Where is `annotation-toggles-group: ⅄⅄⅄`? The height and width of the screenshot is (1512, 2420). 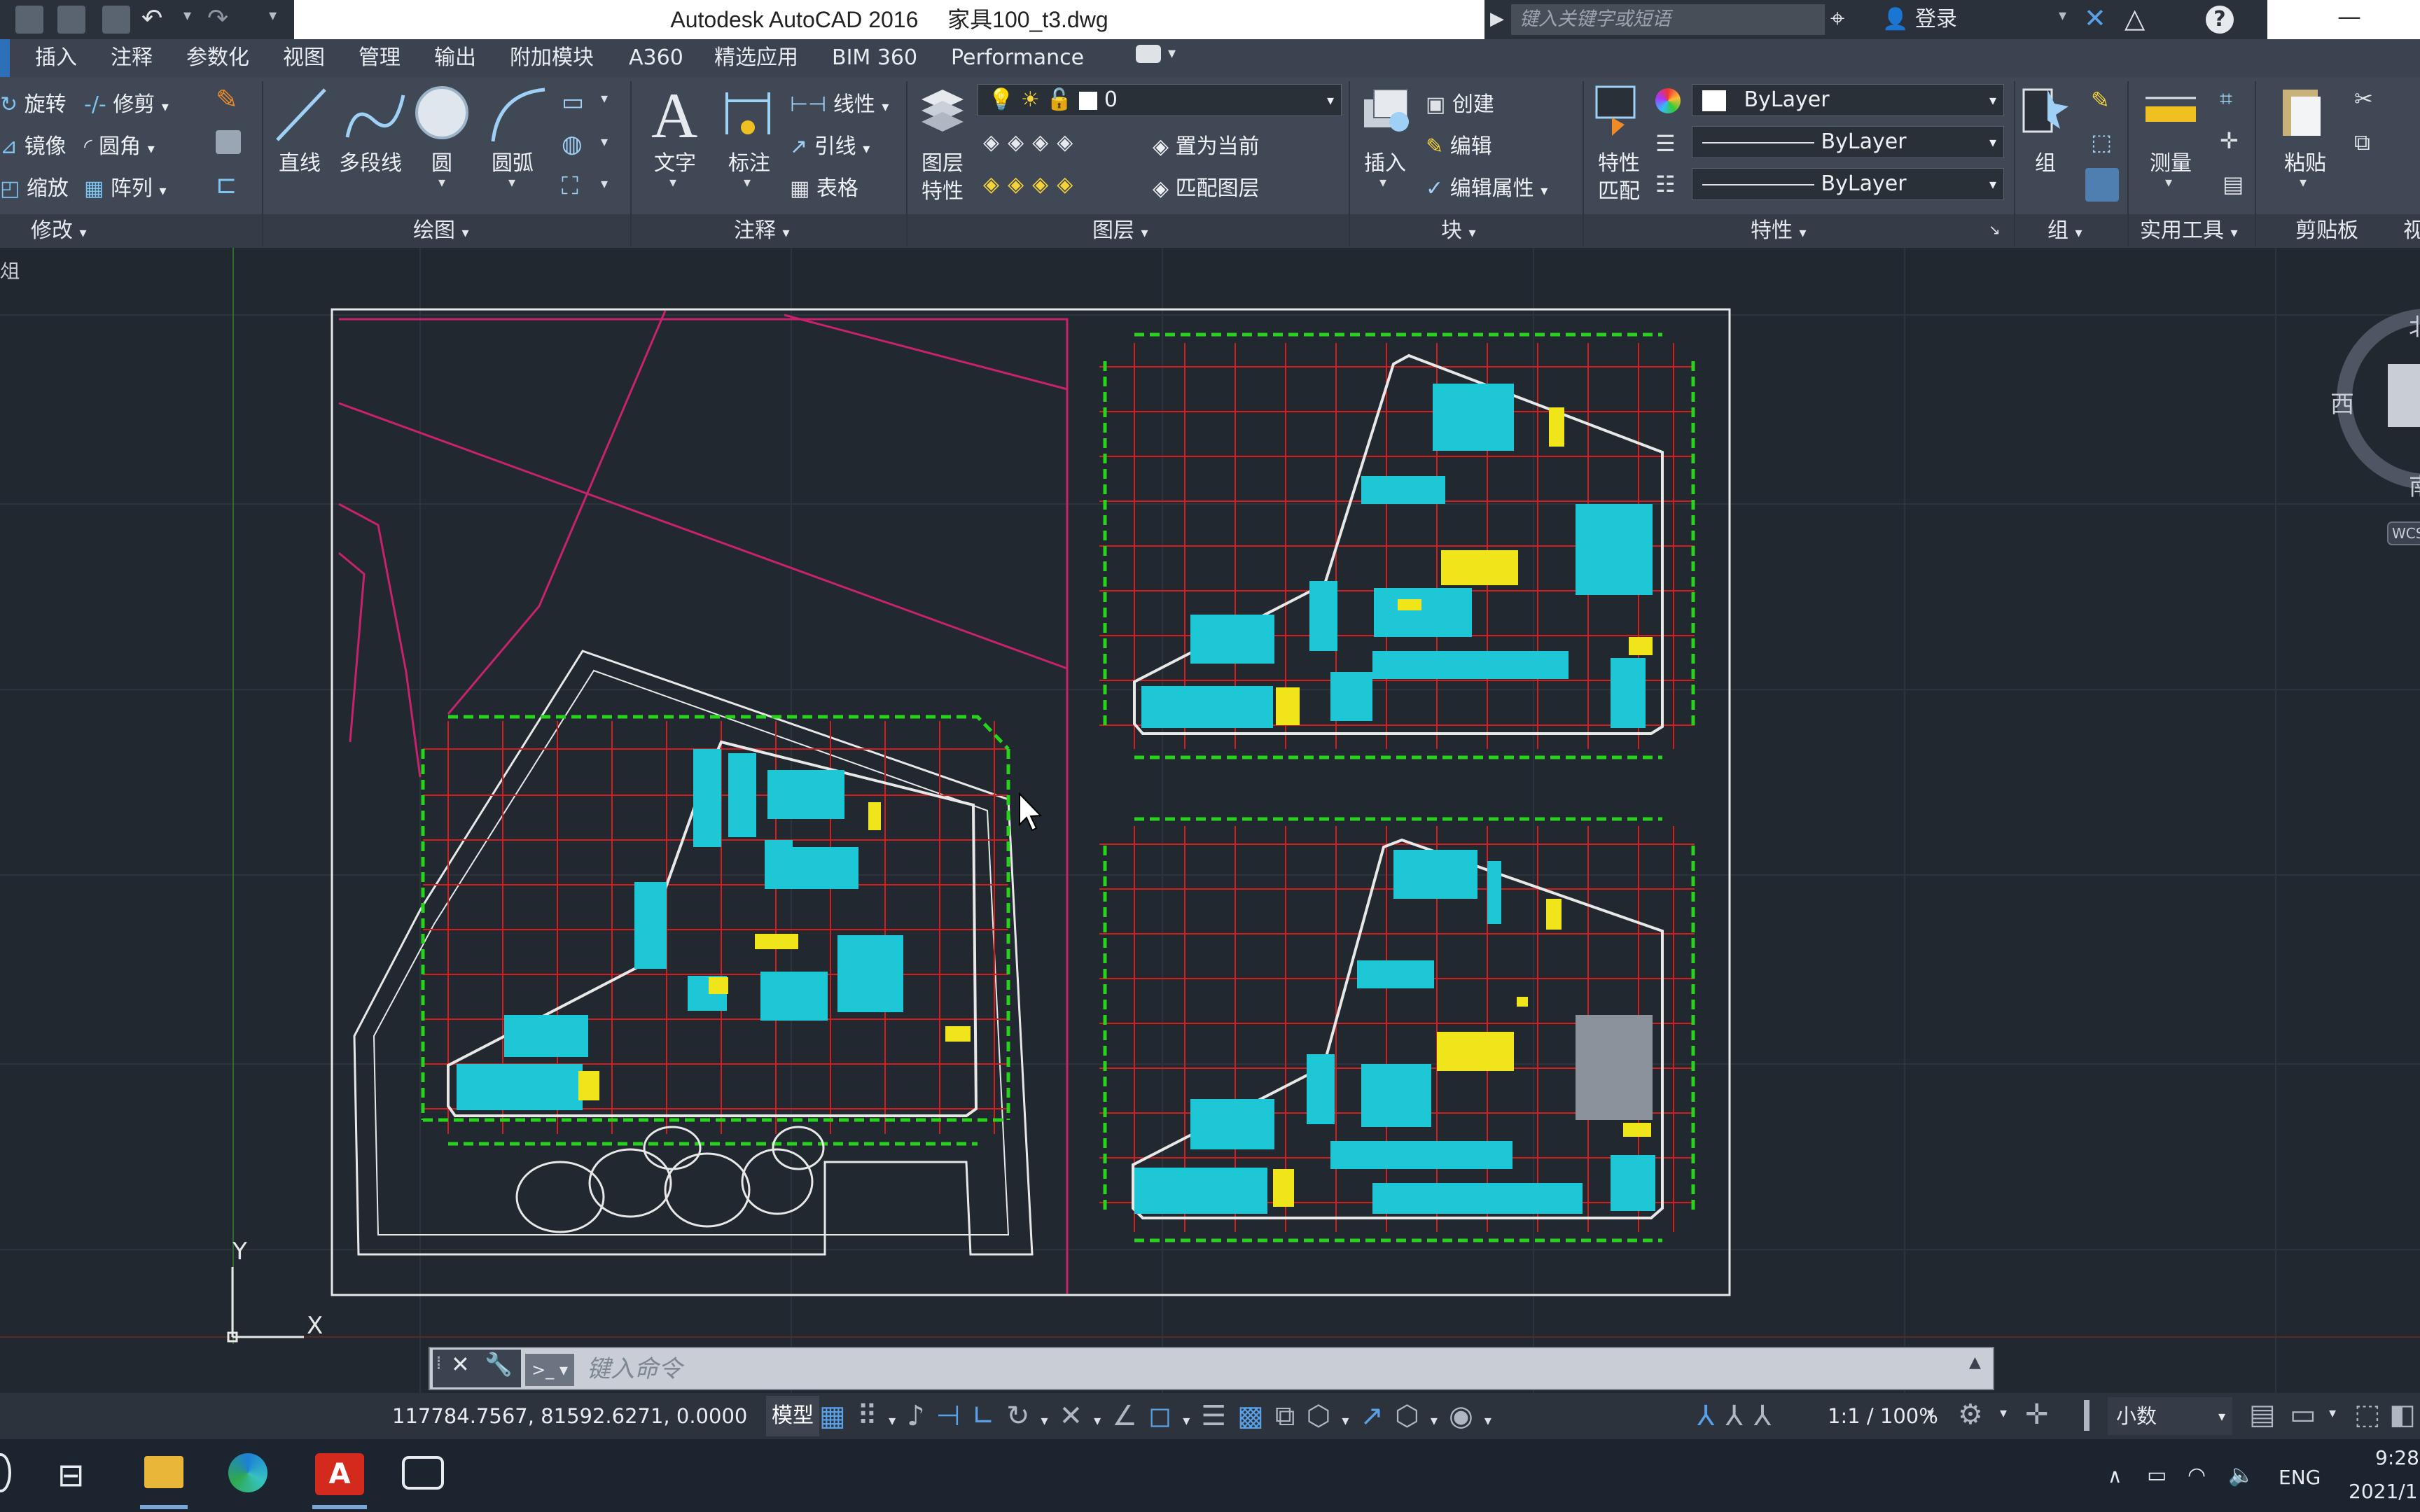
annotation-toggles-group: ⅄⅄⅄ is located at coordinates (1739, 1416).